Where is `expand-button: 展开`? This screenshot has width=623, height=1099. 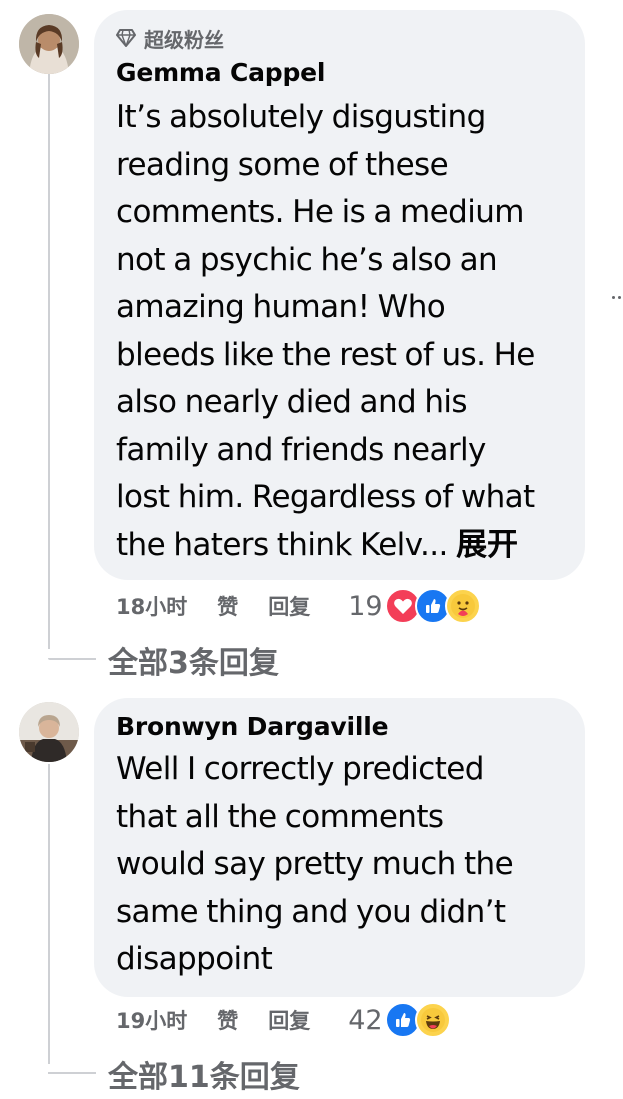 expand-button: 展开 is located at coordinates (487, 545).